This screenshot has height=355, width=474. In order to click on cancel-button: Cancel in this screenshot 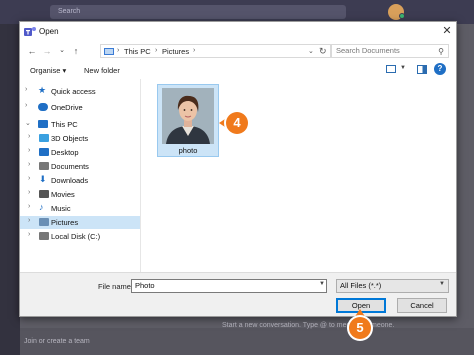, I will do `click(422, 305)`.